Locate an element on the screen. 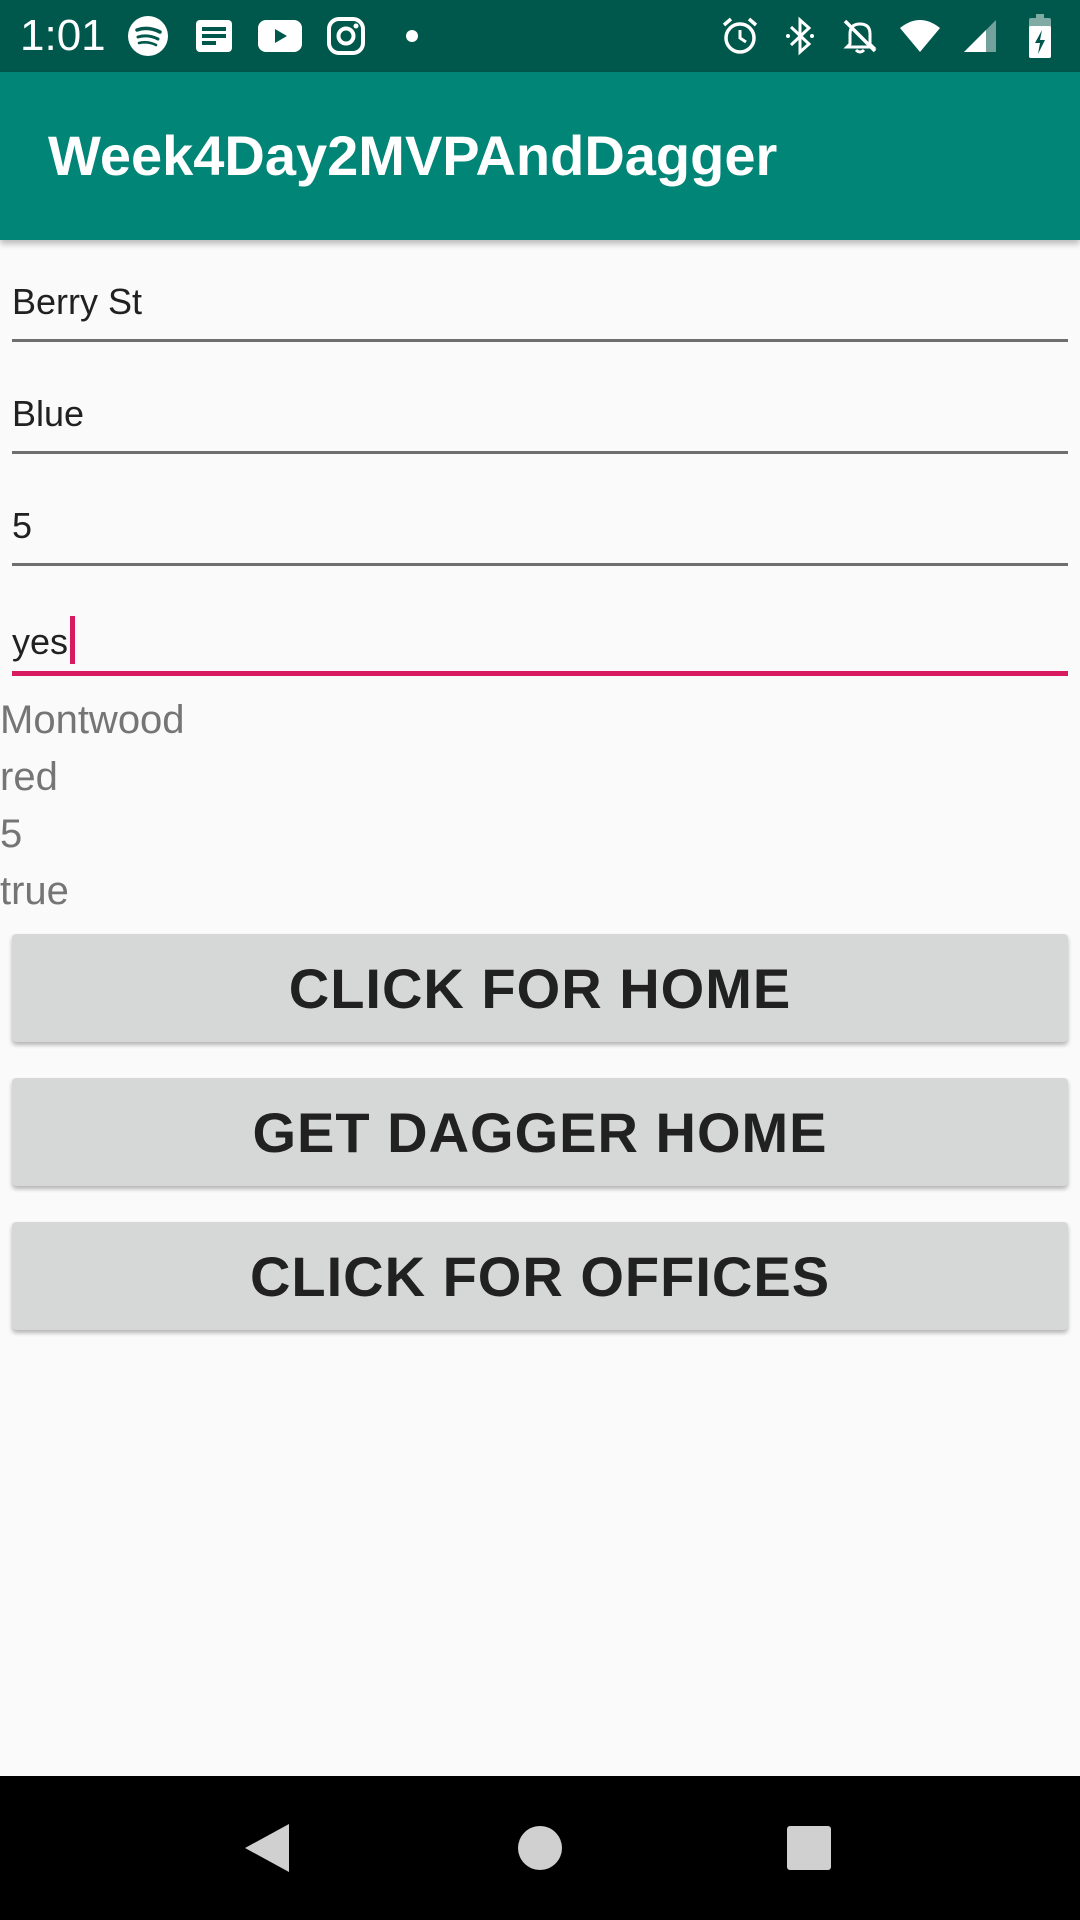  color-field-value: Blue is located at coordinates (48, 413).